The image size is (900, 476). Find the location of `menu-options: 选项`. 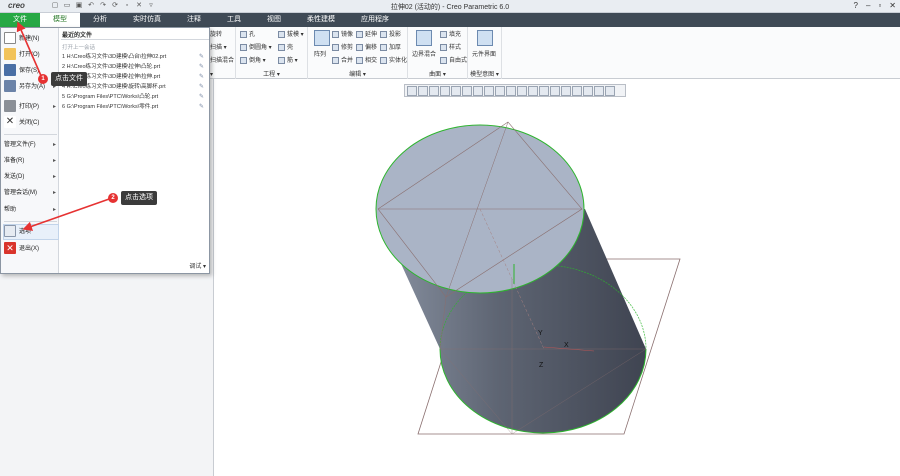

menu-options: 选项 is located at coordinates (31, 232).